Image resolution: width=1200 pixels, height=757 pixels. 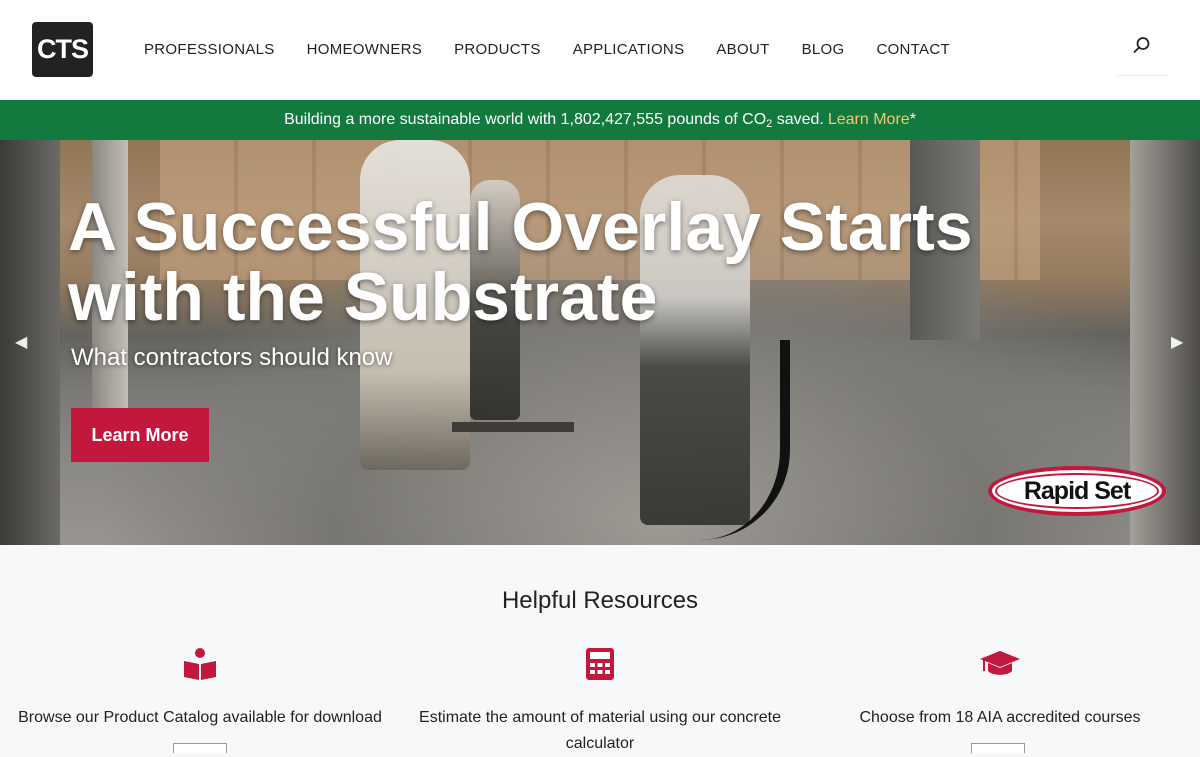 I want to click on calculator-icon, so click(x=600, y=664).